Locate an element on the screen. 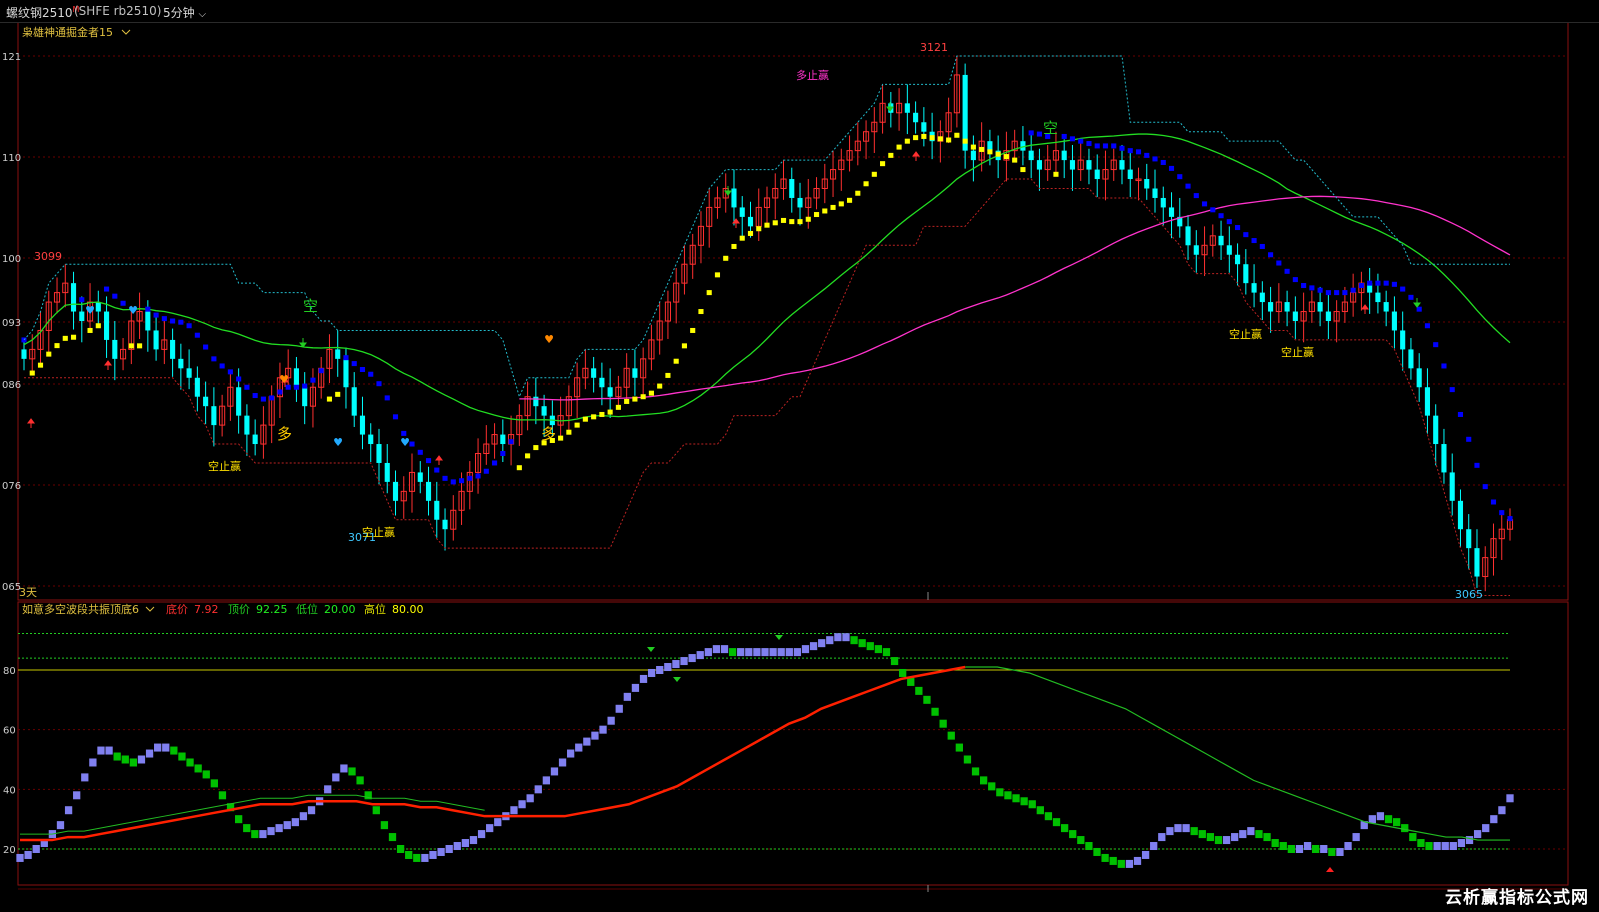 The width and height of the screenshot is (1599, 912). symbol-name: 螺纹钢2510 is located at coordinates (39, 13).